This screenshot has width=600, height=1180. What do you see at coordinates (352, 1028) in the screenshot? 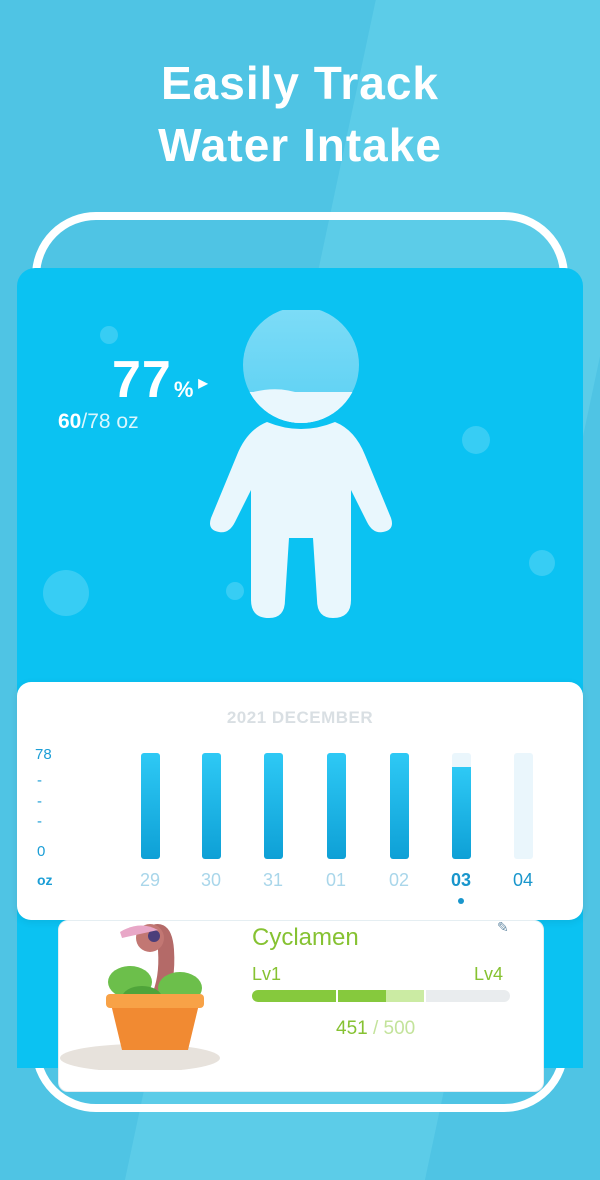
I see `xp-current: 451` at bounding box center [352, 1028].